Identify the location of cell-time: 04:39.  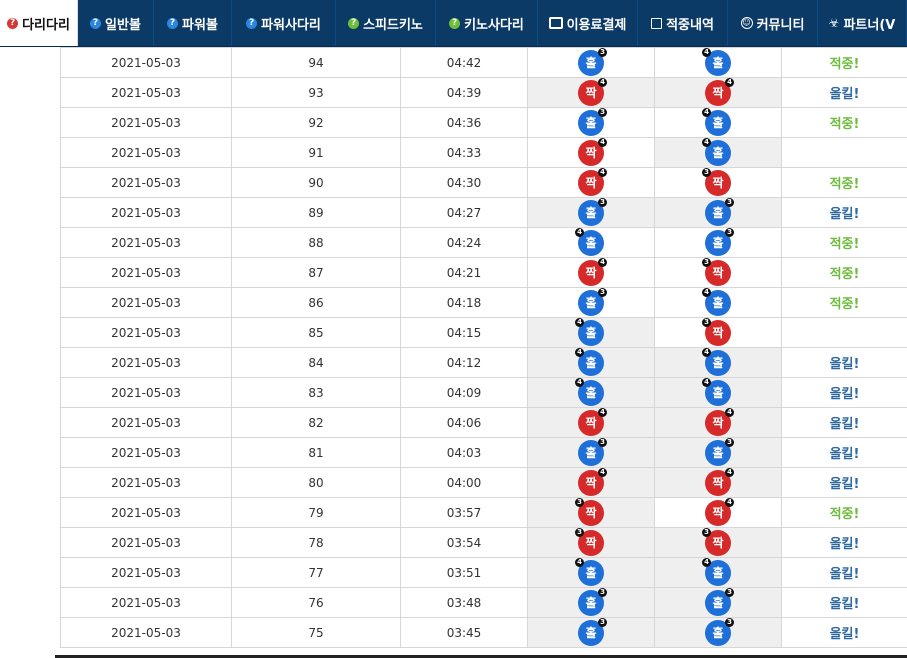
(464, 92).